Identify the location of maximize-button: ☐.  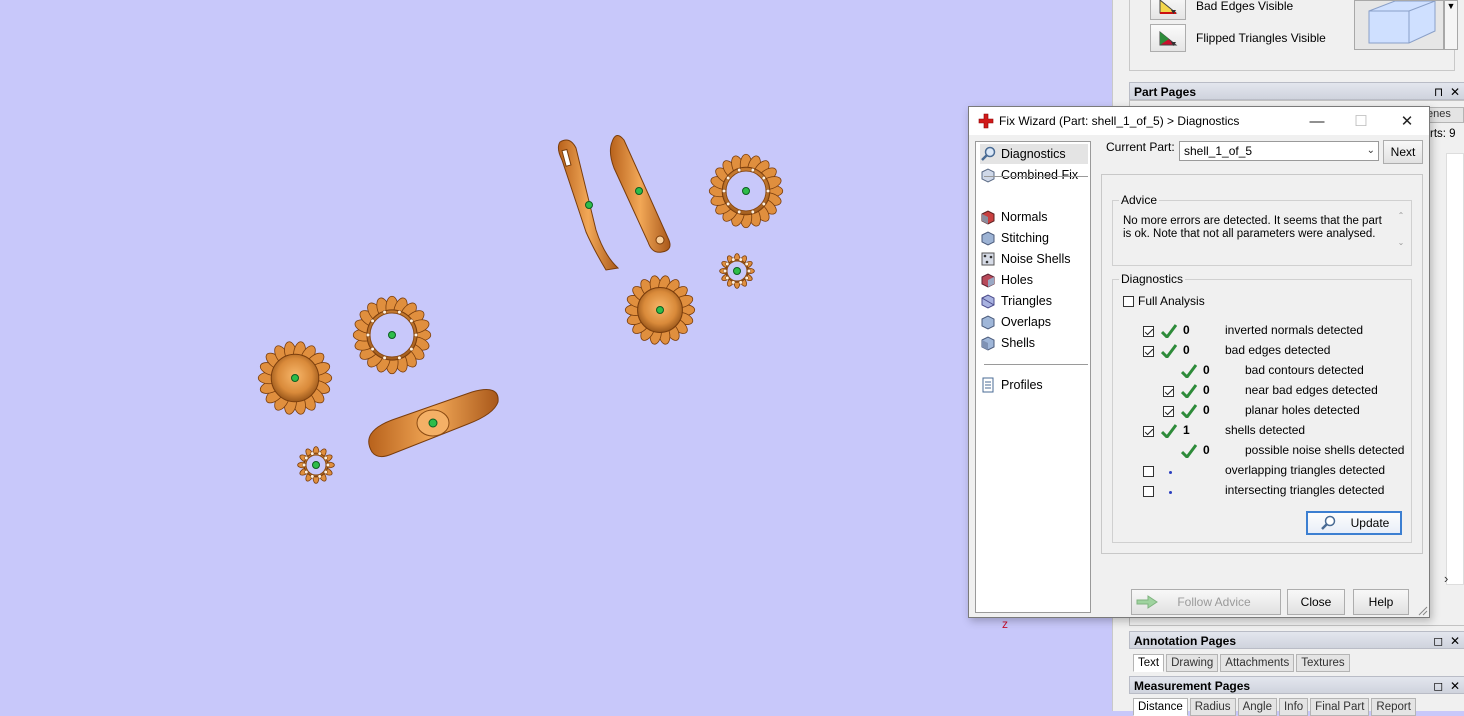
(1361, 121).